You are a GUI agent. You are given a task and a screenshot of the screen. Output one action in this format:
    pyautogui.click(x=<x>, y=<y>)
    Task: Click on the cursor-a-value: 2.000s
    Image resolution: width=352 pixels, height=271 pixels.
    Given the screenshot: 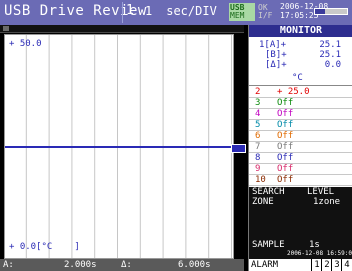 What is the action you would take?
    pyautogui.click(x=80, y=265)
    